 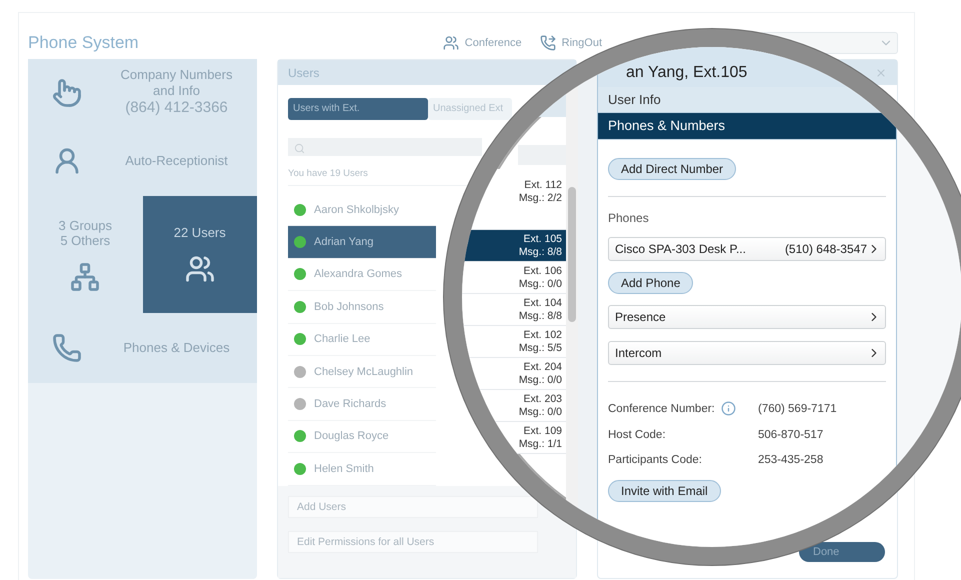 What do you see at coordinates (842, 552) in the screenshot?
I see `done-button: Done` at bounding box center [842, 552].